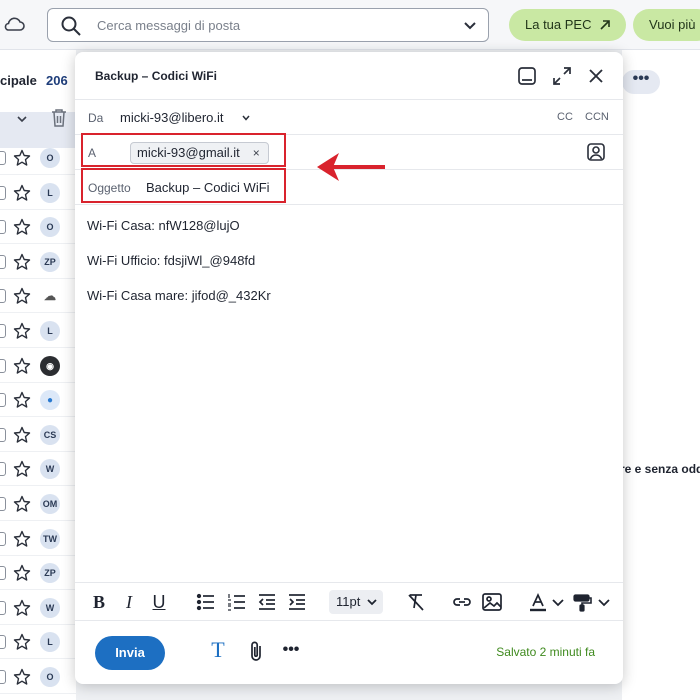 The image size is (700, 700). Describe the element at coordinates (99, 602) in the screenshot. I see `bold-button: B` at that location.